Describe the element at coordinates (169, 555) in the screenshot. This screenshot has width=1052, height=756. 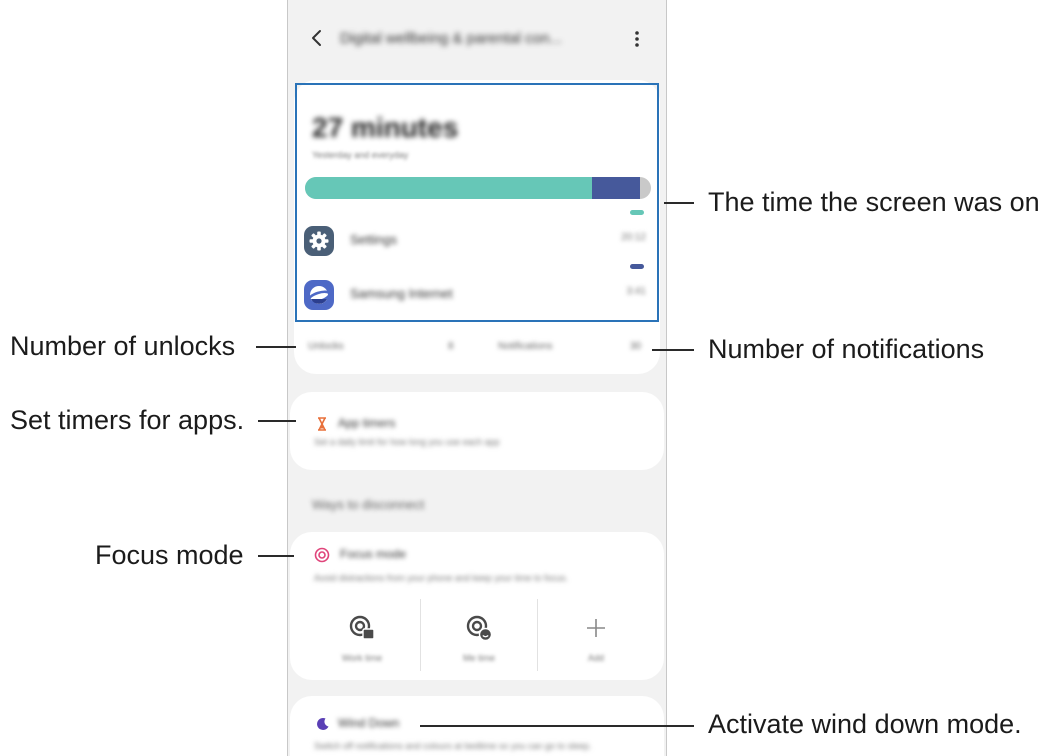
I see `callout-focus-mode: Focus mode` at that location.